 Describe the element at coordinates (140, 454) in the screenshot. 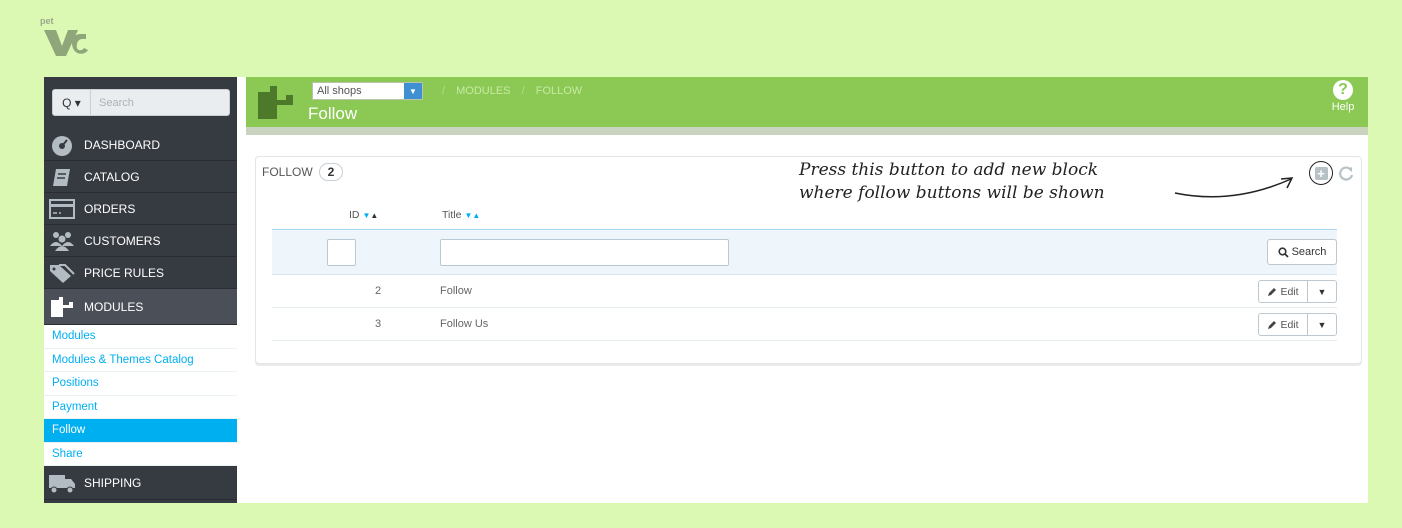

I see `submenu-item-share: Share` at that location.